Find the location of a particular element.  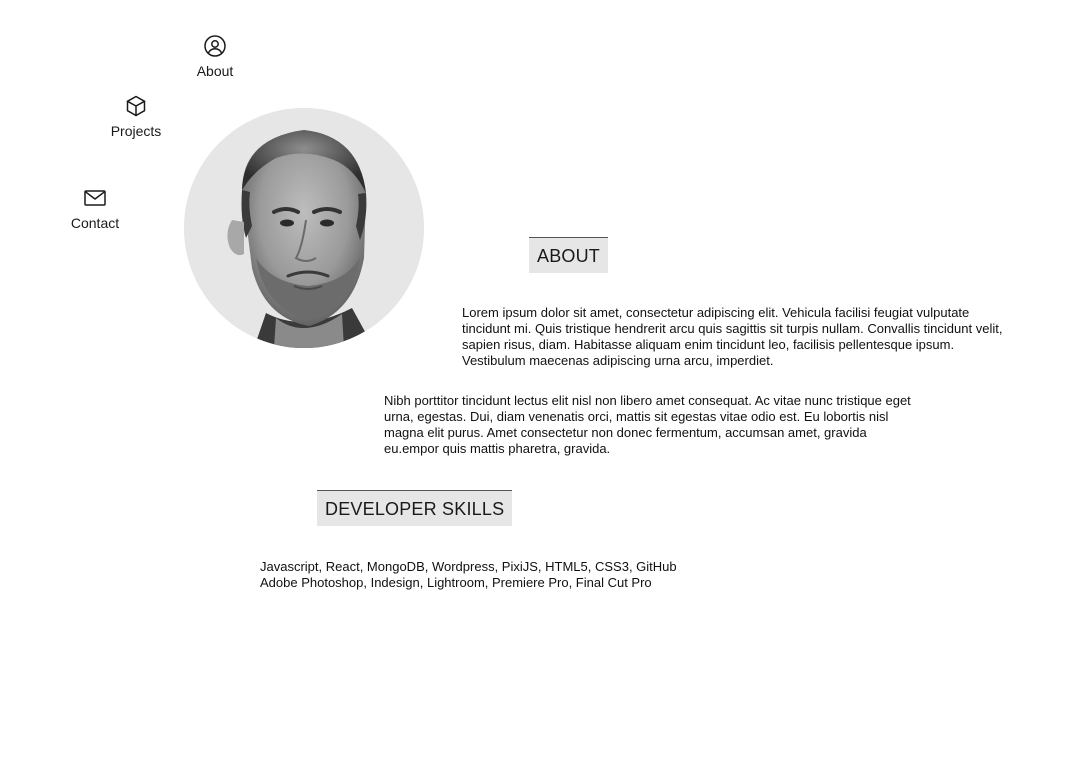

nav-contact: Contact is located at coordinates (95, 209).